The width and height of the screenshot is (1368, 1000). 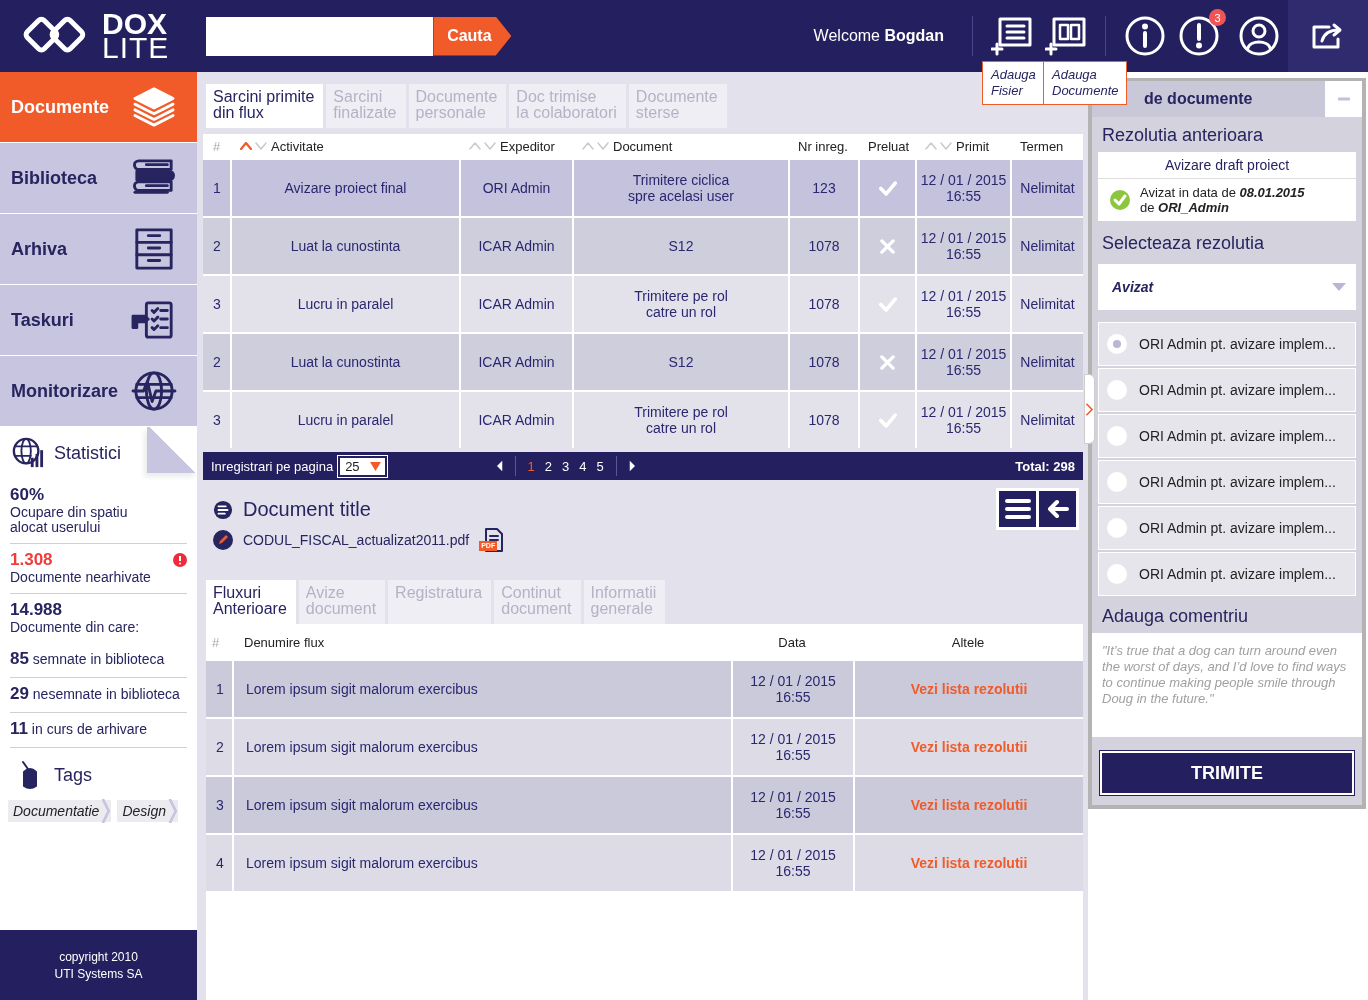 I want to click on back-button, so click(x=1057, y=509).